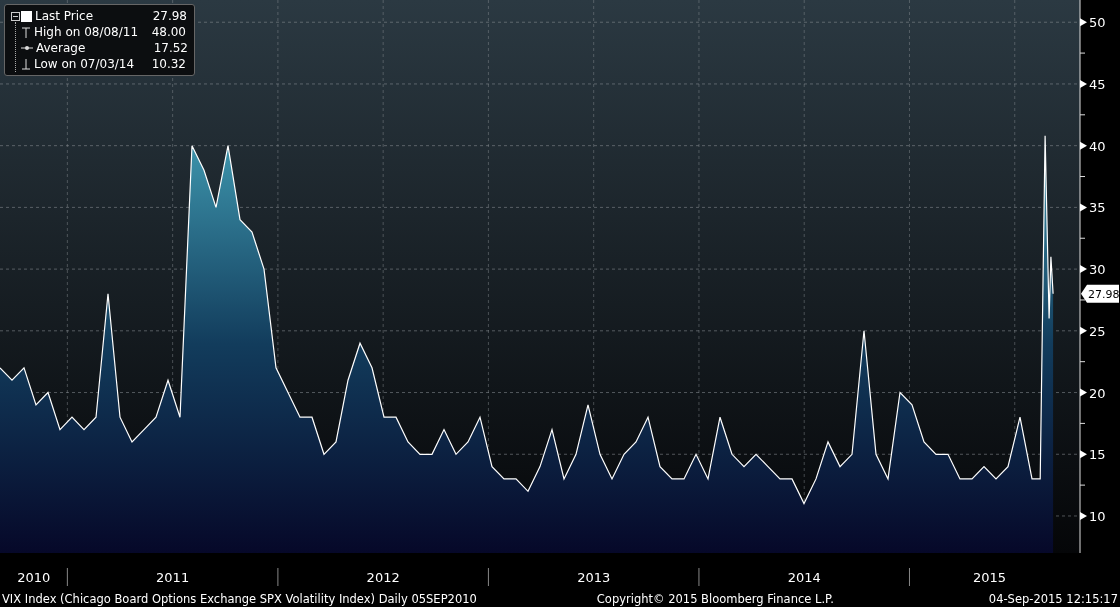 This screenshot has width=1120, height=607. Describe the element at coordinates (15, 16) in the screenshot. I see `collapse-icon` at that location.